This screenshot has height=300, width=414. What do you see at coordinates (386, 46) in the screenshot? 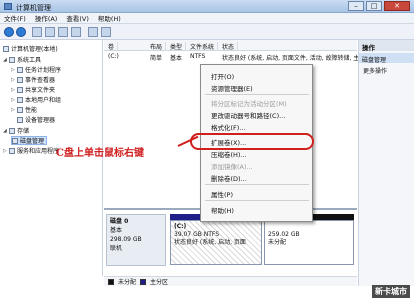
I see `actions-title: 操作` at bounding box center [386, 46].